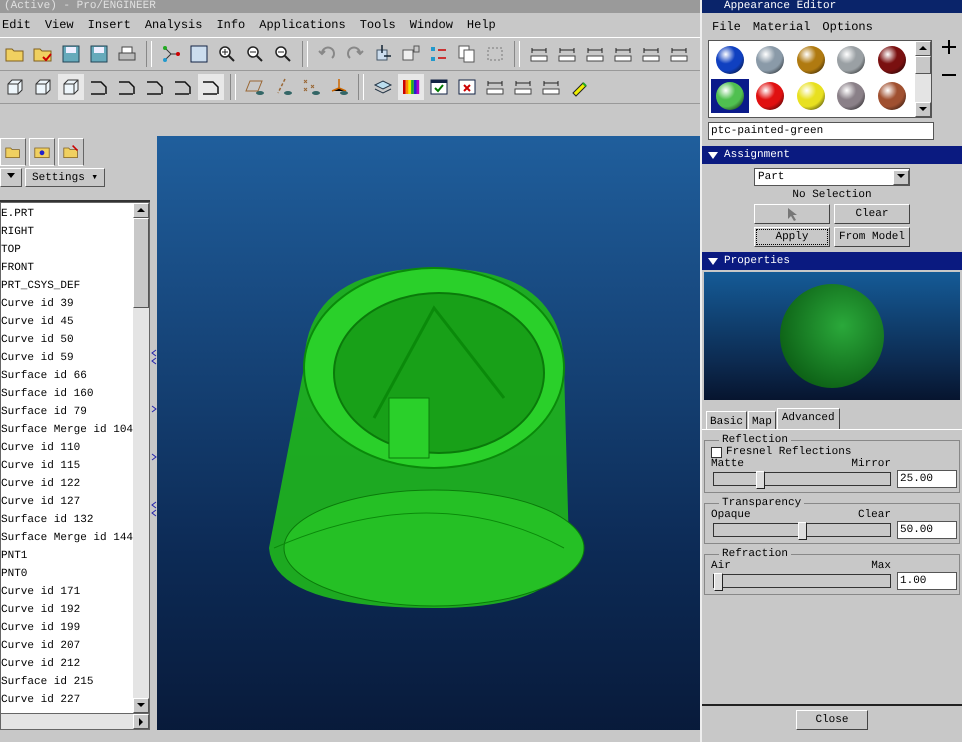 This screenshot has width=962, height=742. What do you see at coordinates (67, 520) in the screenshot?
I see `model-tree-item: Surface id 132` at bounding box center [67, 520].